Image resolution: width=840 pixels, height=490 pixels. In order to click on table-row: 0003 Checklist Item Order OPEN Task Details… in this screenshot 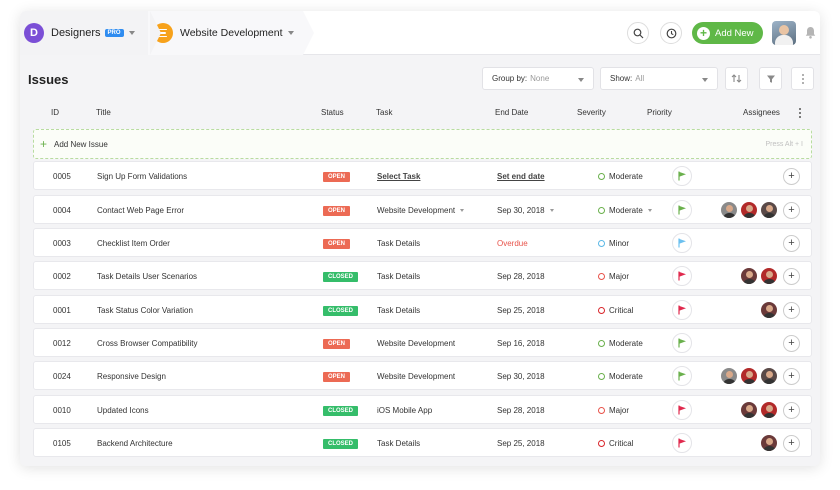, I will do `click(422, 242)`.